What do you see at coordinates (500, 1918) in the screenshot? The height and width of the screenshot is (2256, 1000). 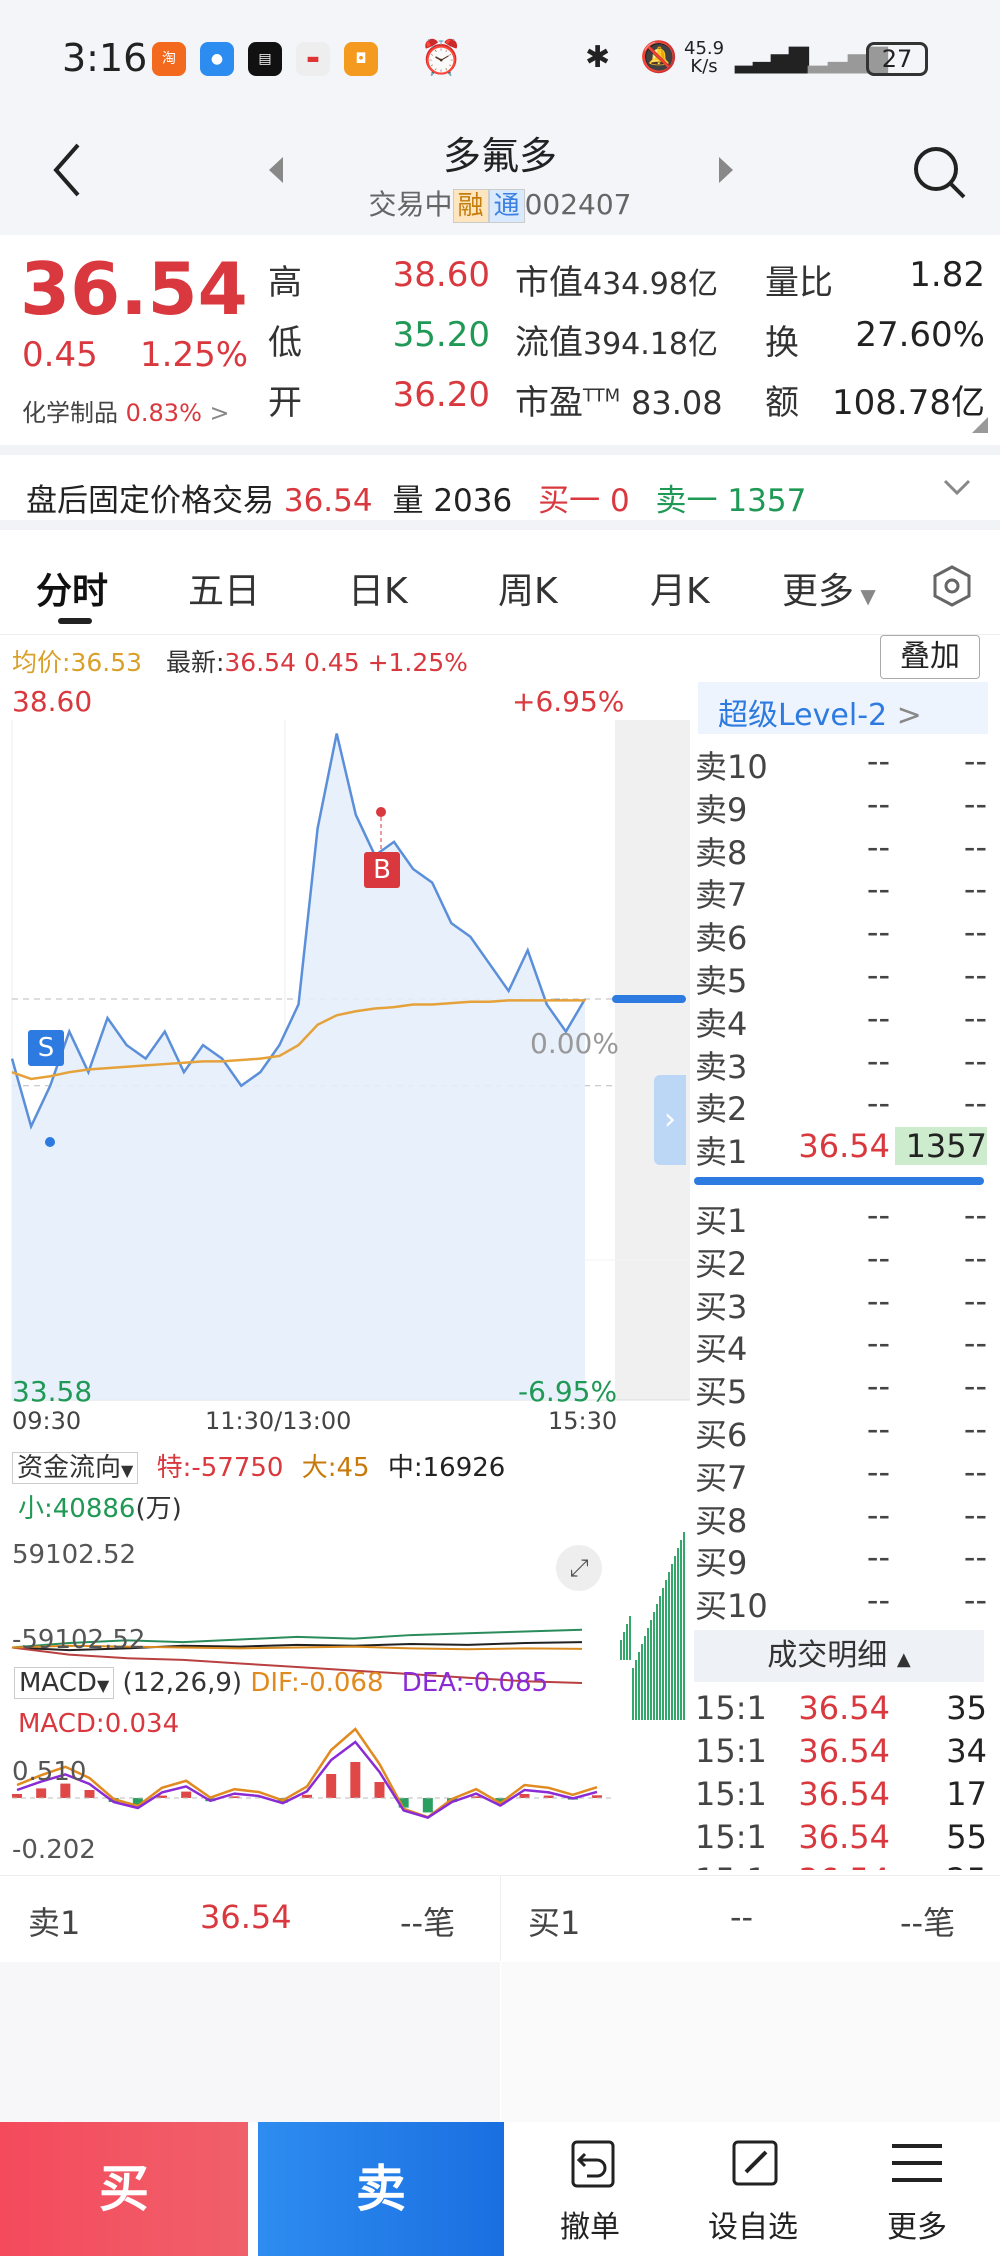 I see `quick-trade-bar: 卖1 36.54 --笔 买1 -- --笔` at bounding box center [500, 1918].